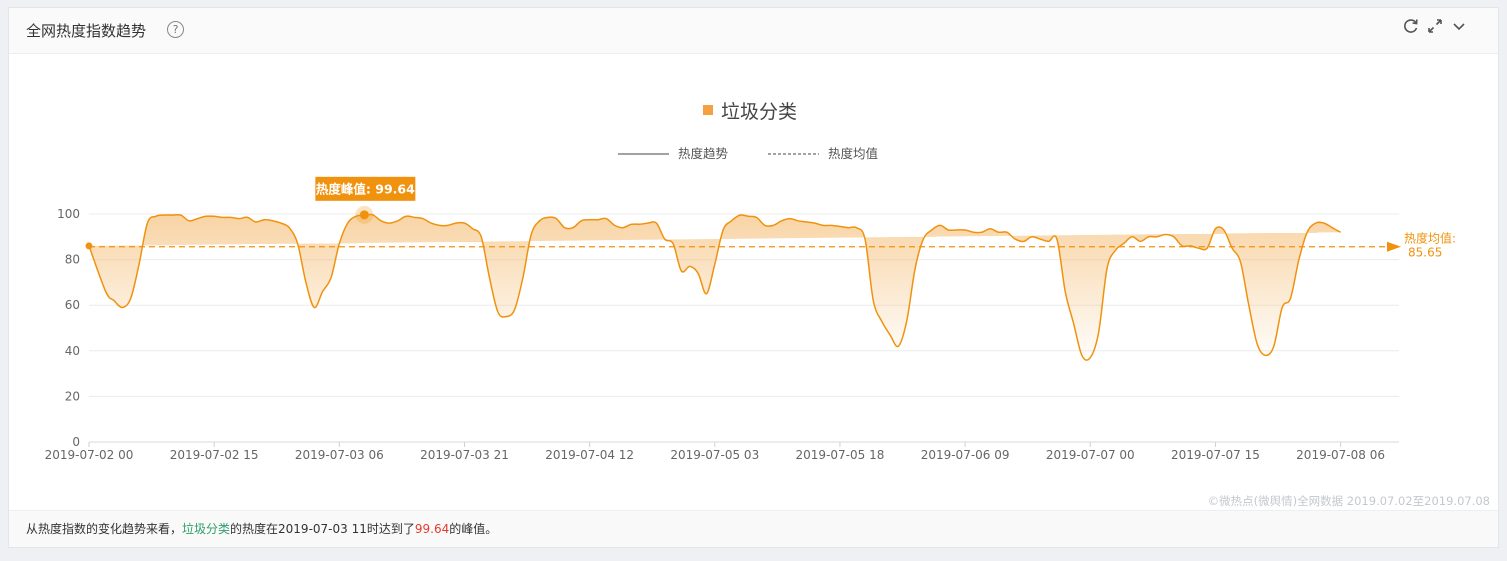 The image size is (1507, 561). What do you see at coordinates (365, 188) in the screenshot?
I see `peak-badge-label: 热度峰值: 99.64` at bounding box center [365, 188].